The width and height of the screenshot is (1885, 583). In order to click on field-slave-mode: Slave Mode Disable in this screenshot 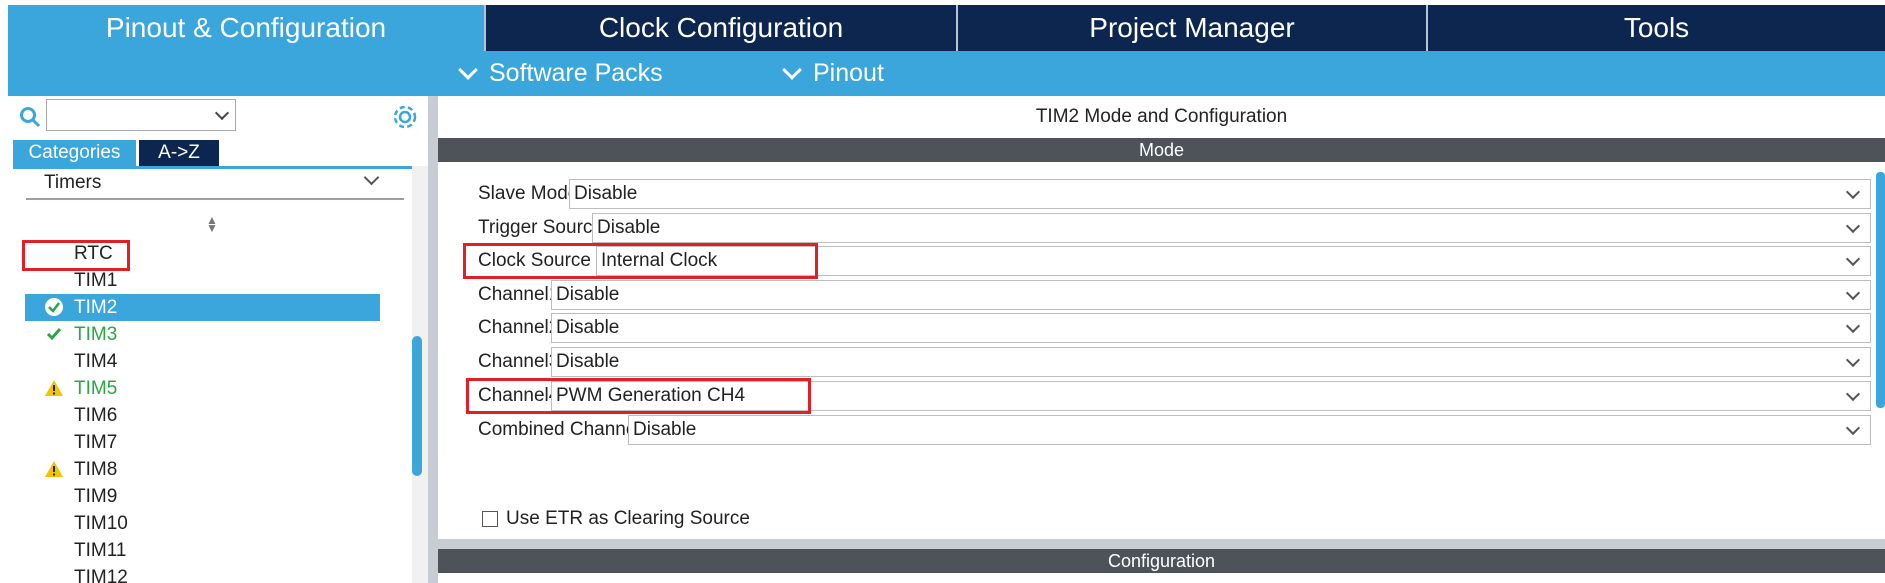, I will do `click(1174, 194)`.